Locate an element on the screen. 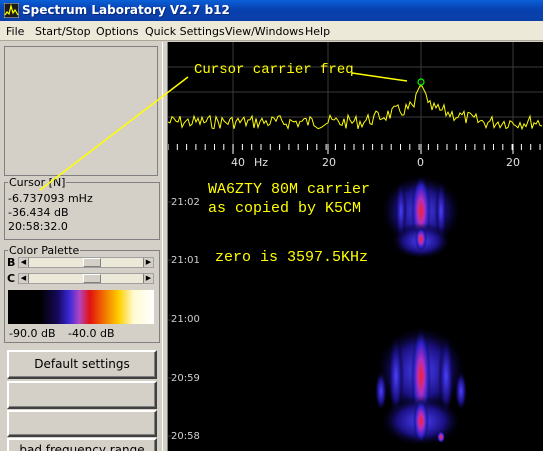  brightness-slider: ◀ ▶ is located at coordinates (86, 262).